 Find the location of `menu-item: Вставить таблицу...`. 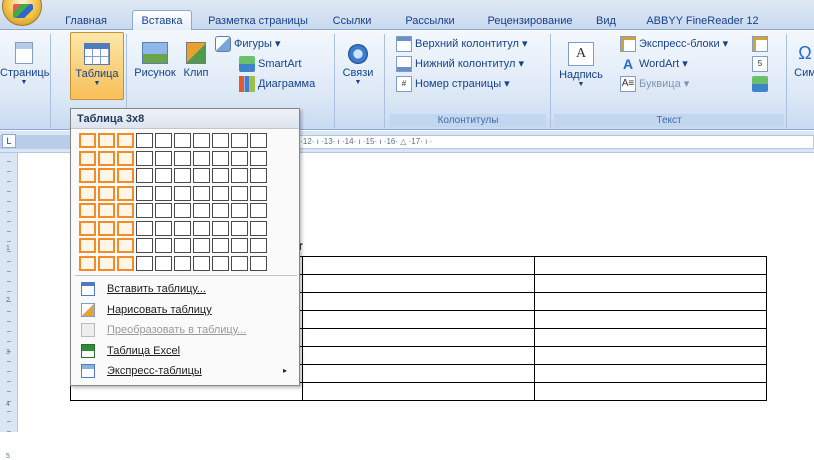

menu-item: Вставить таблицу... is located at coordinates (186, 289).